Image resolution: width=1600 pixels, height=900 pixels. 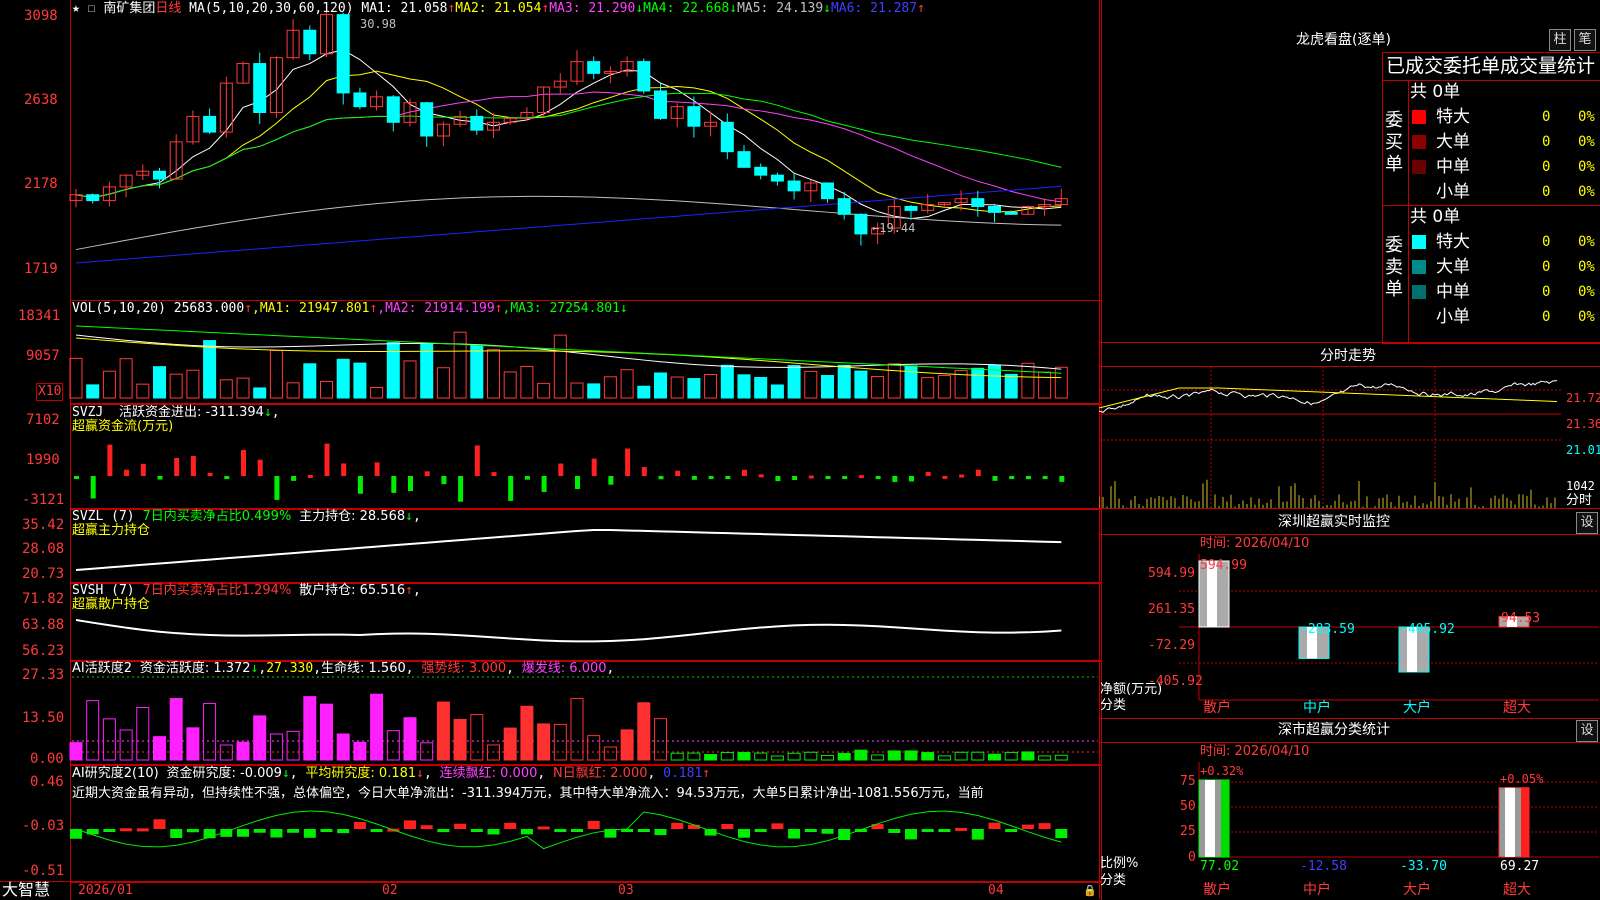 What do you see at coordinates (568, 550) in the screenshot?
I see `svzl-line` at bounding box center [568, 550].